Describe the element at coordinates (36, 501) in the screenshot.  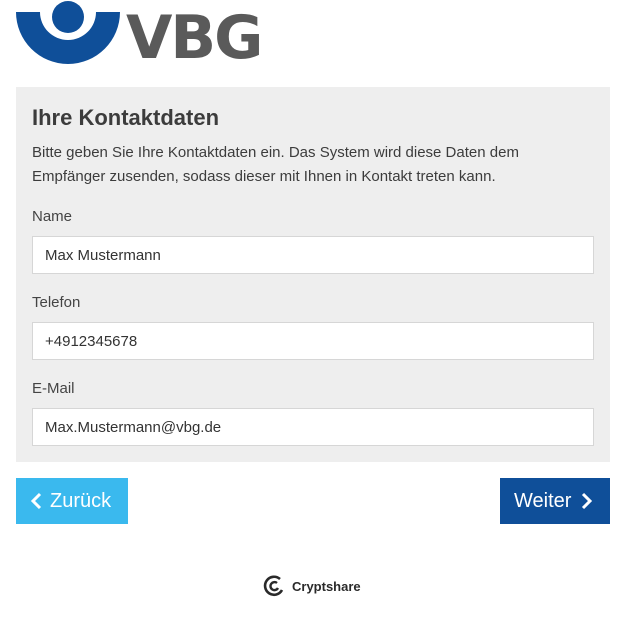
I see `chevron-left-icon` at that location.